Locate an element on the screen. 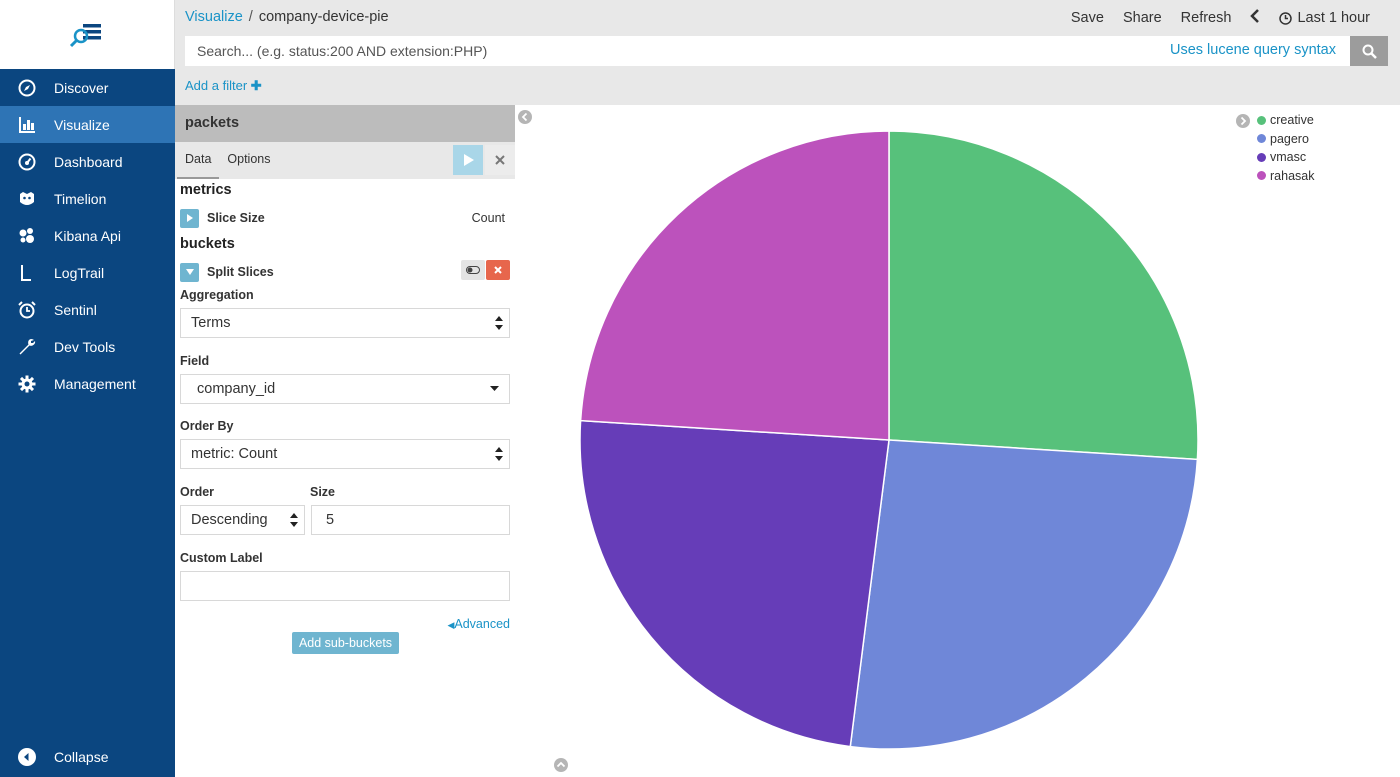 The image size is (1400, 777). field-value: company_id is located at coordinates (236, 389).